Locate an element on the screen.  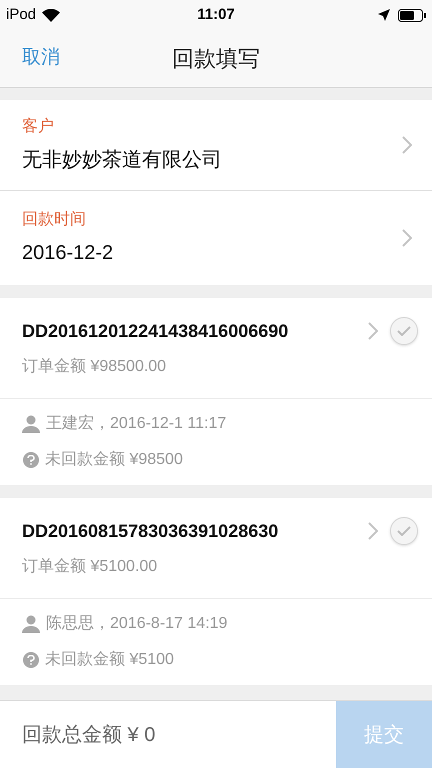
field-label: 回款时间 is located at coordinates (54, 220).